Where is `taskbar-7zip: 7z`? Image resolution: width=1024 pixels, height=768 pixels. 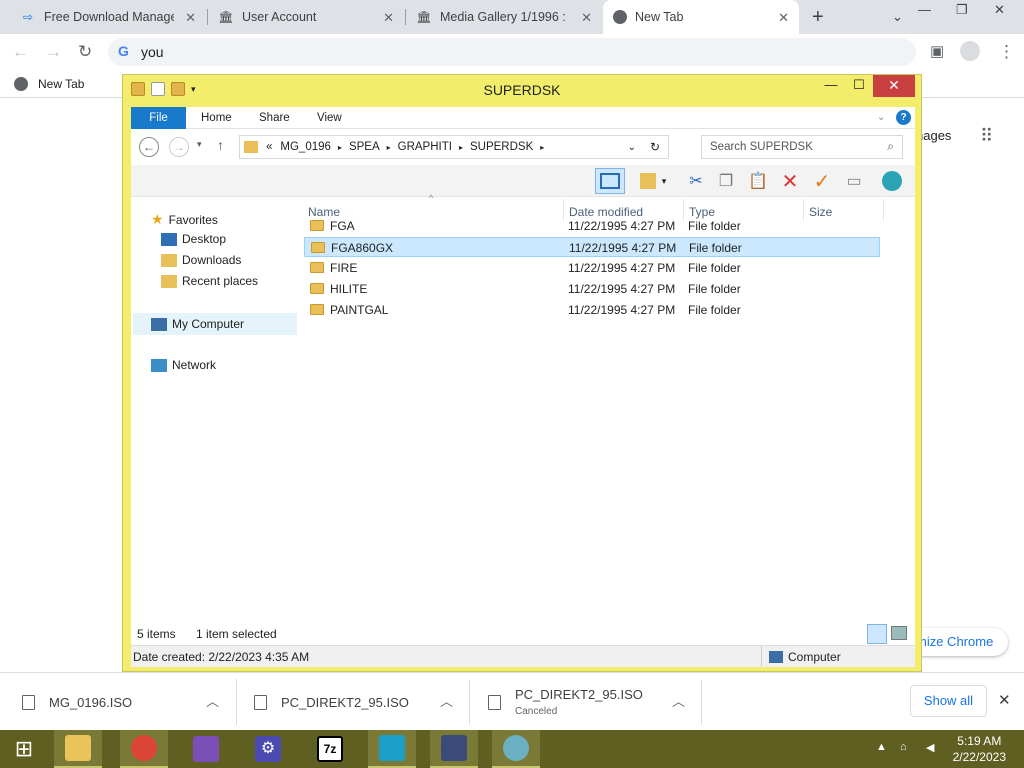
taskbar-7zip: 7z is located at coordinates (330, 749).